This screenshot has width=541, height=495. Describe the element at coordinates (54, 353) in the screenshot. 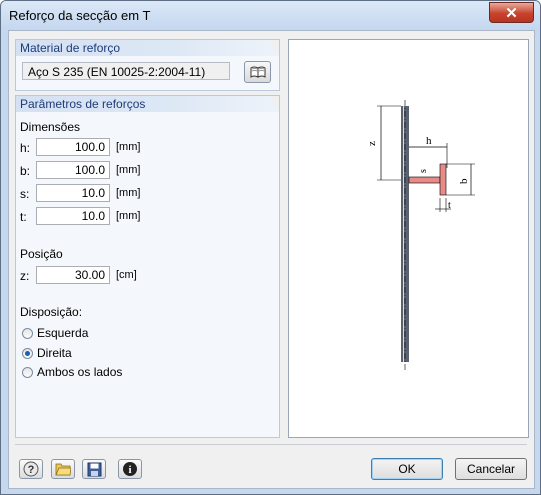

I see `option-right-label: Direita` at that location.